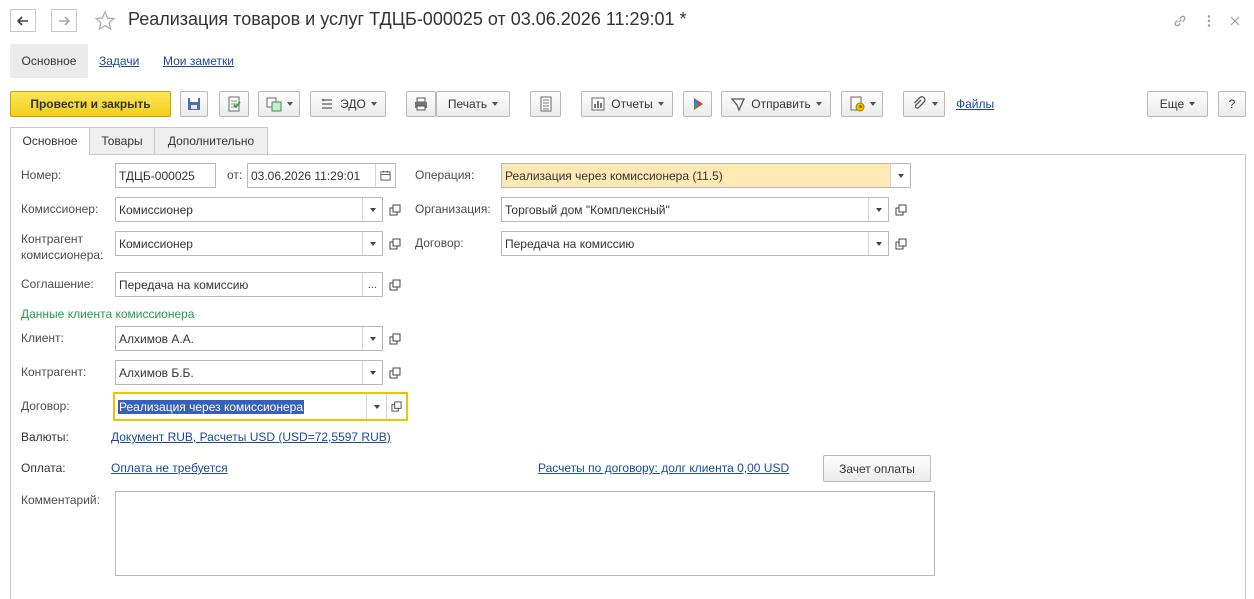 The height and width of the screenshot is (599, 1254). I want to click on post-and-close-label: Провести и закрыть, so click(90, 104).